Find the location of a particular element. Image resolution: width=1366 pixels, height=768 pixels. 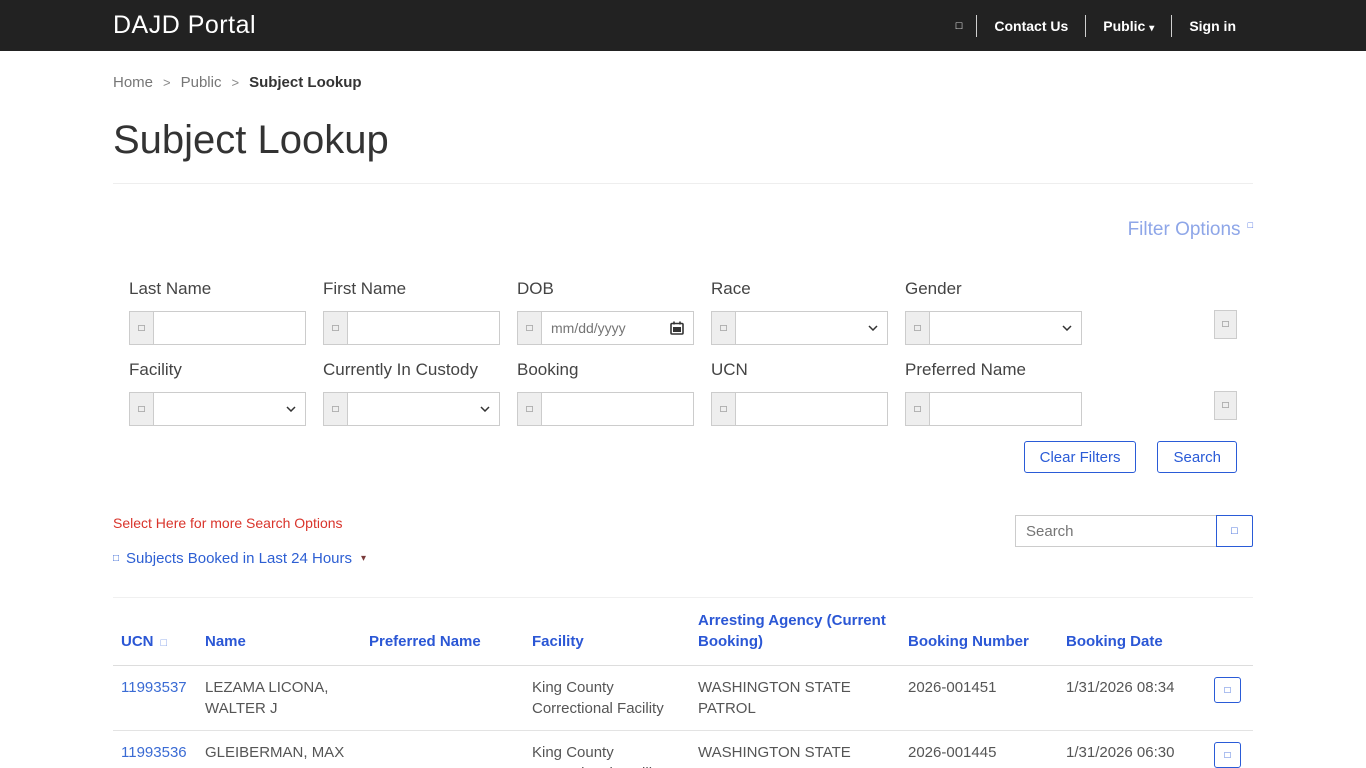

breadcrumb: Home > Public > Subject Lookup is located at coordinates (683, 71).